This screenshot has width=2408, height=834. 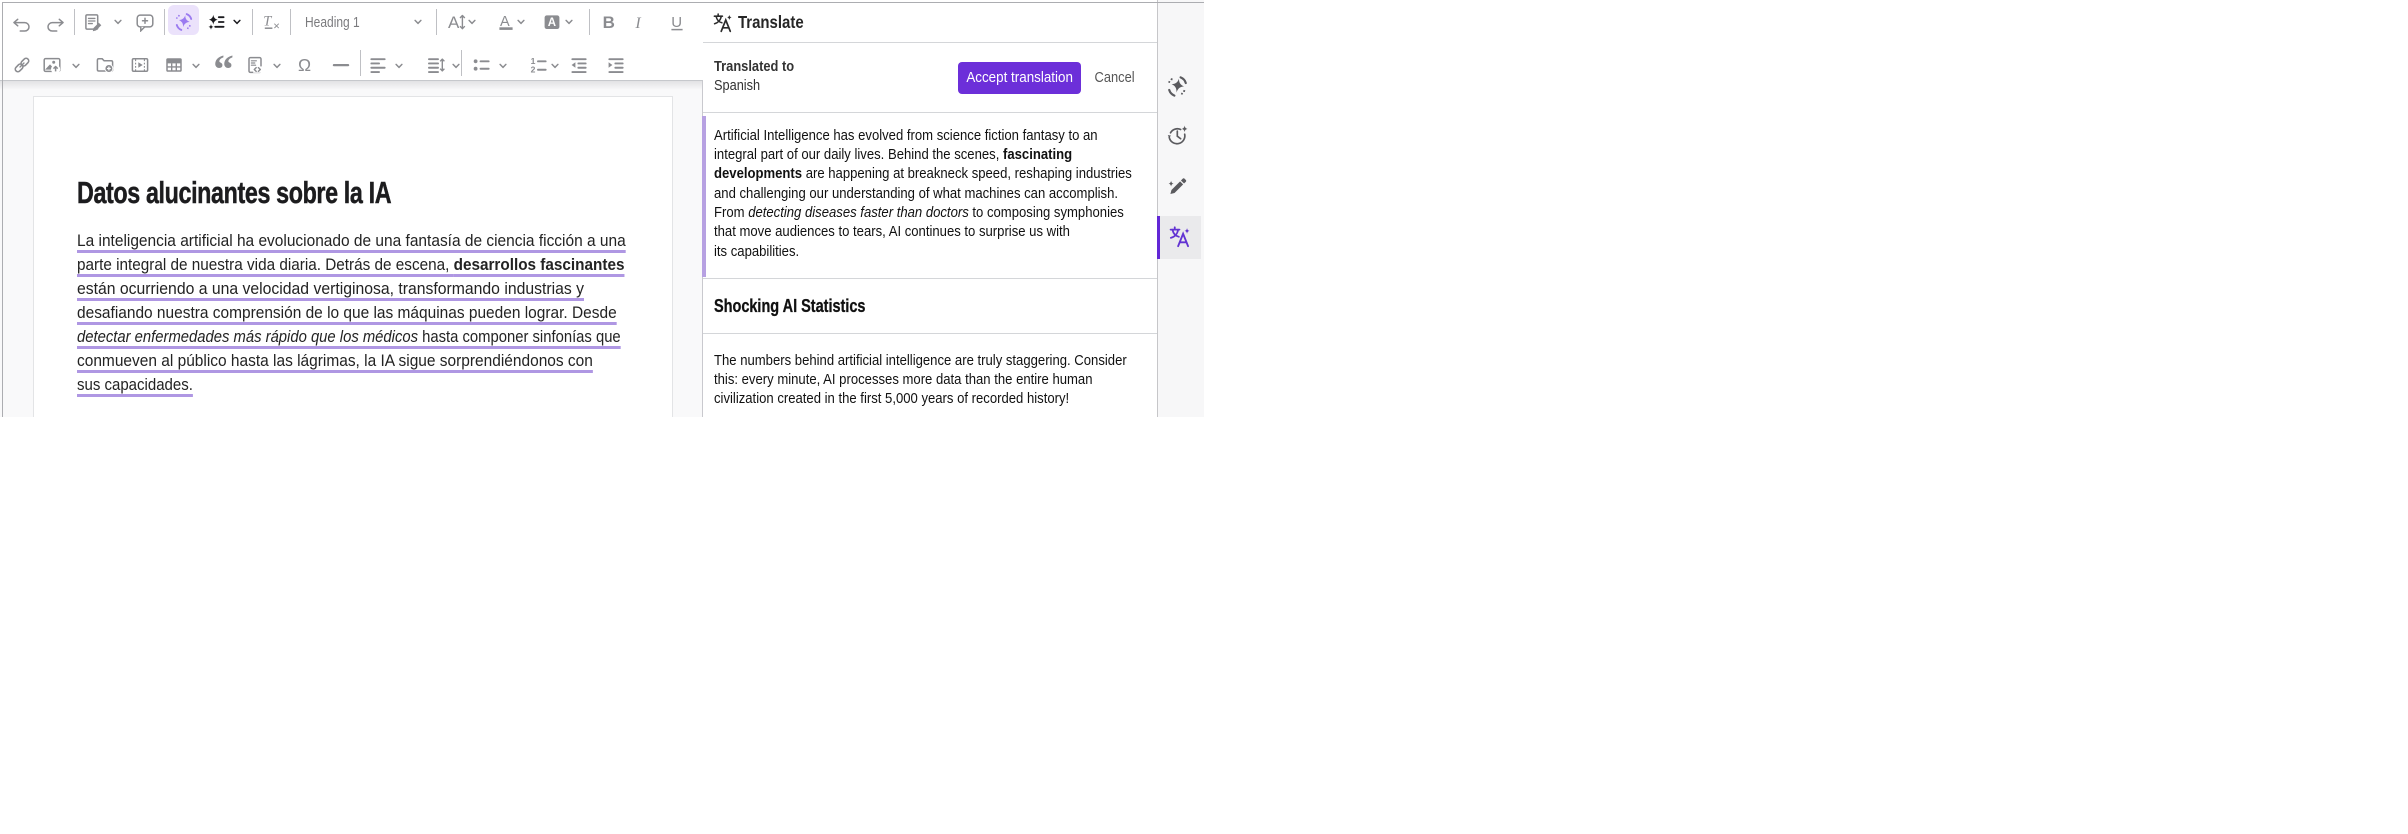 I want to click on svg-text: B, so click(x=609, y=22).